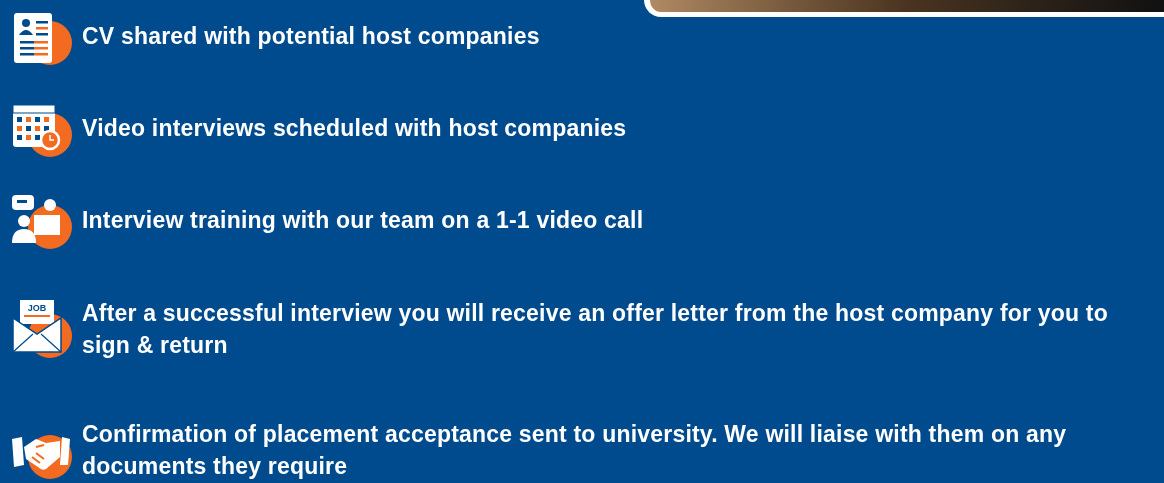 The width and height of the screenshot is (1164, 483). I want to click on step-text: Video interviews scheduled with host companies, so click(355, 128).